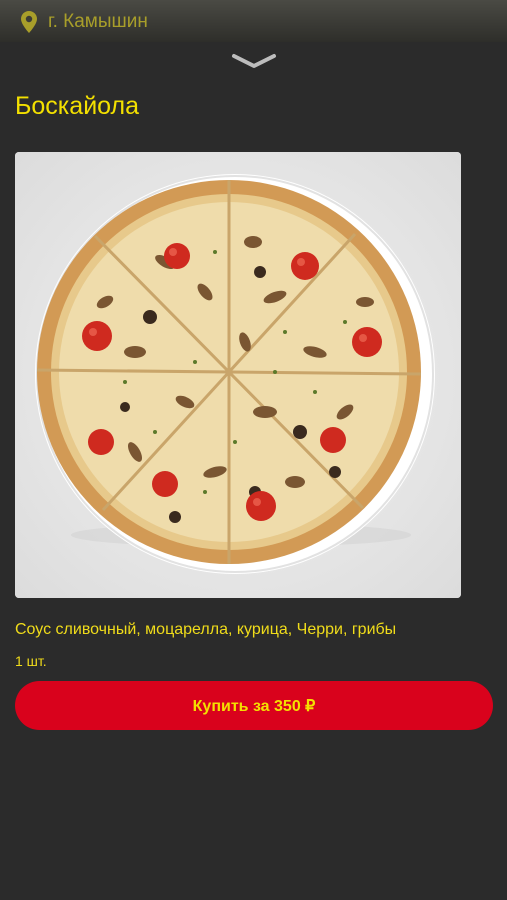 The height and width of the screenshot is (900, 507). Describe the element at coordinates (254, 705) in the screenshot. I see `buy-button: Купить за 350 ₽` at that location.